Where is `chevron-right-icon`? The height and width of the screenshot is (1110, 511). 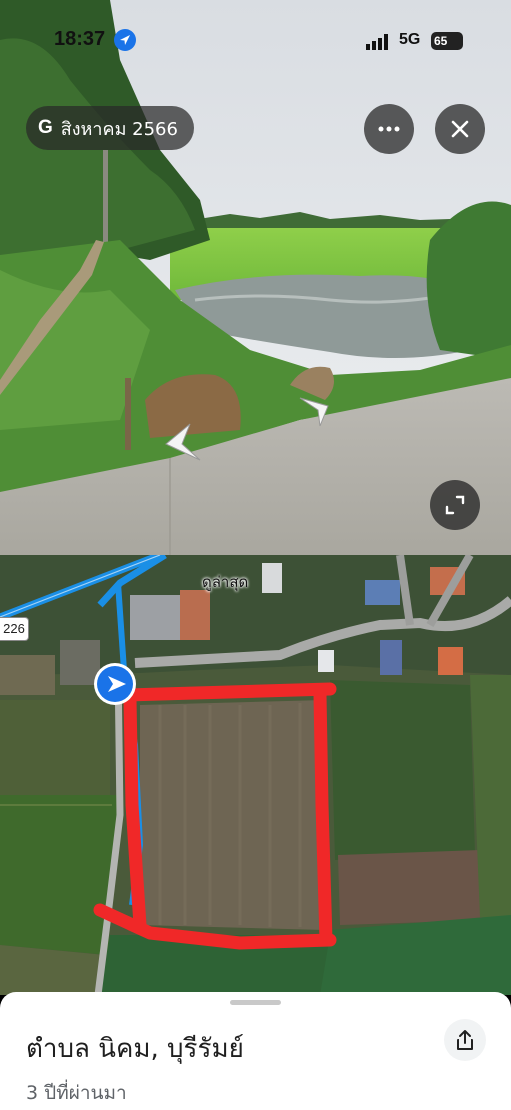 chevron-right-icon is located at coordinates (316, 411).